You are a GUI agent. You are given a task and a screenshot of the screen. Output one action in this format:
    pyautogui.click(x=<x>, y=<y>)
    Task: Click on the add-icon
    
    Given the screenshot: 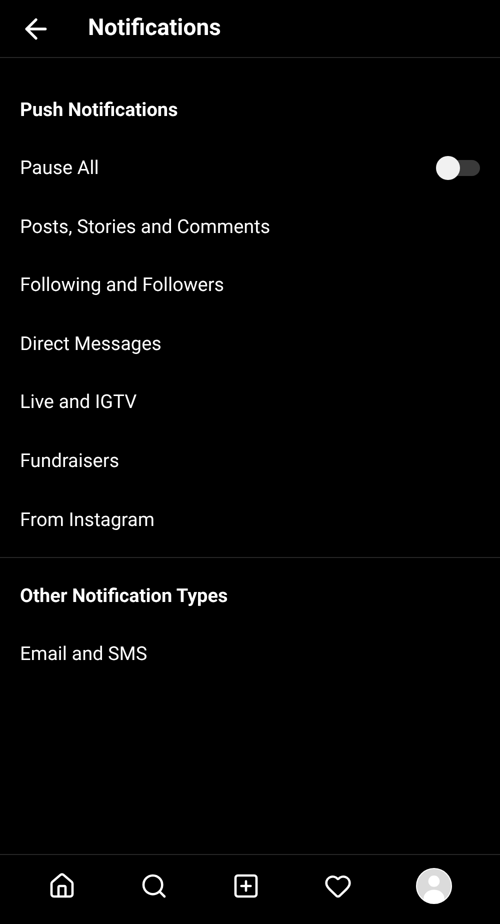 What is the action you would take?
    pyautogui.click(x=246, y=886)
    